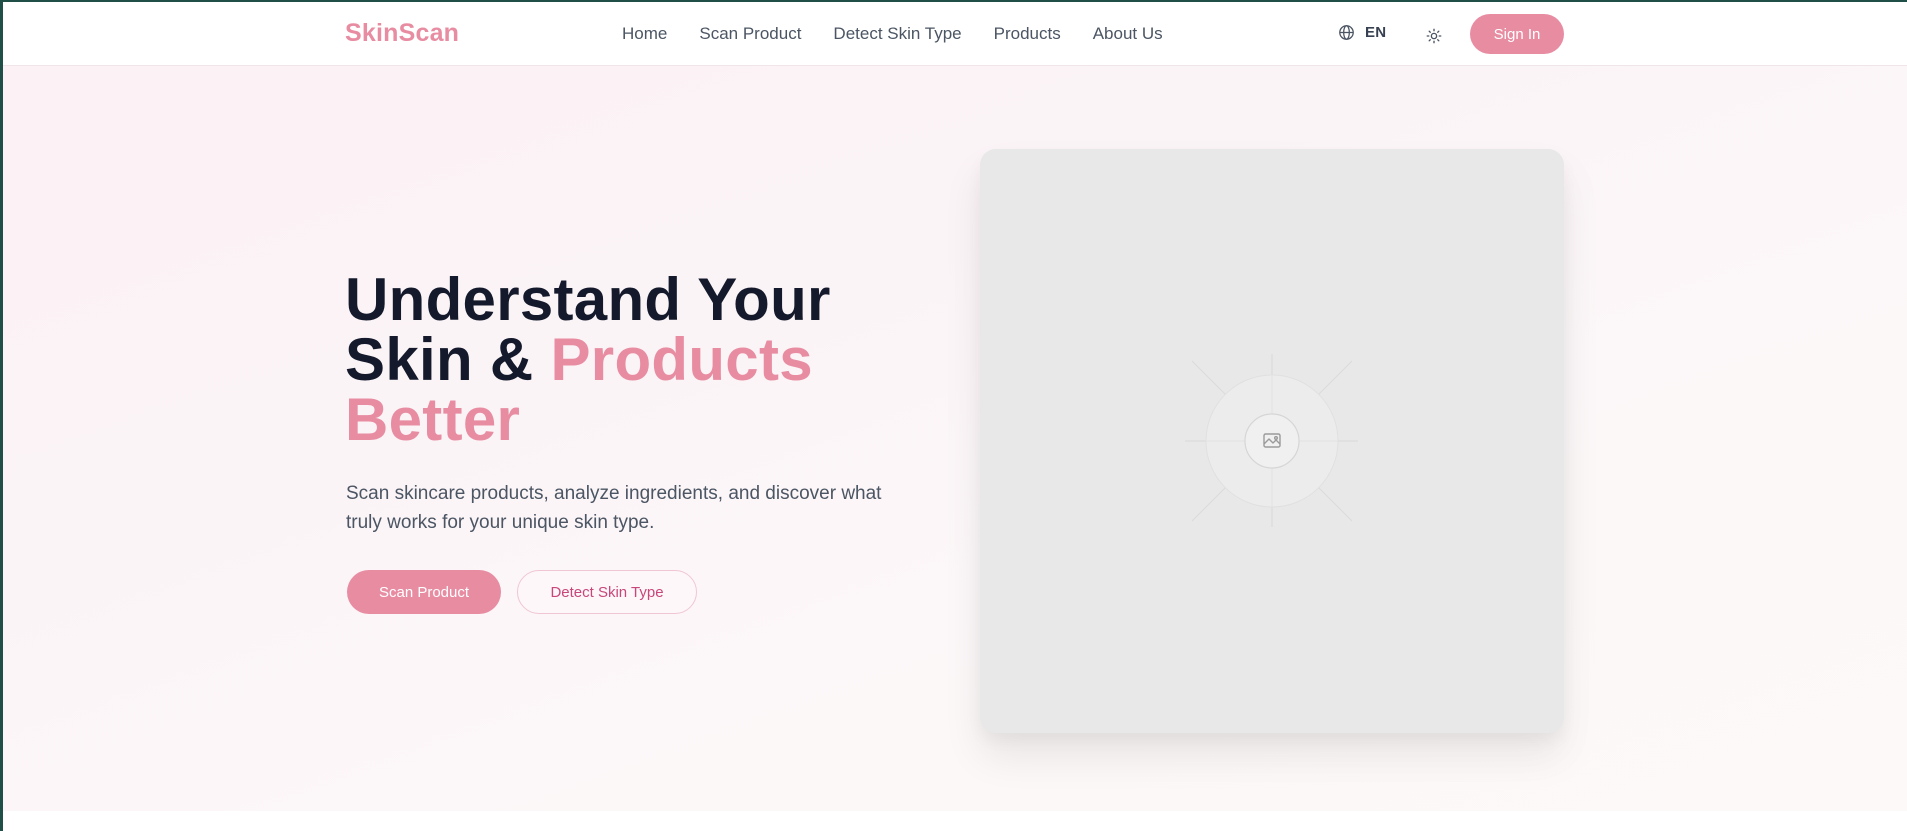 The image size is (1907, 831). What do you see at coordinates (402, 33) in the screenshot?
I see `brand-logo: SkinScan` at bounding box center [402, 33].